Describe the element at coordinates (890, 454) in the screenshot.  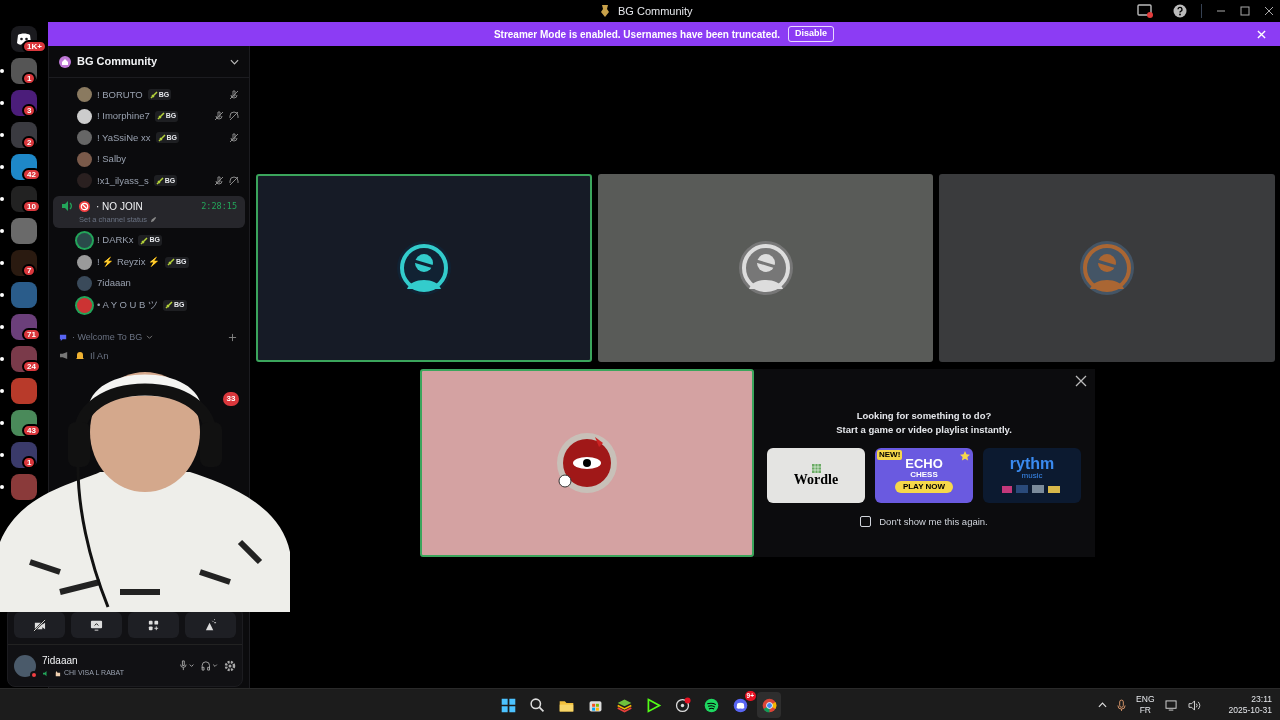
I see `new-ribbon: NEW!` at that location.